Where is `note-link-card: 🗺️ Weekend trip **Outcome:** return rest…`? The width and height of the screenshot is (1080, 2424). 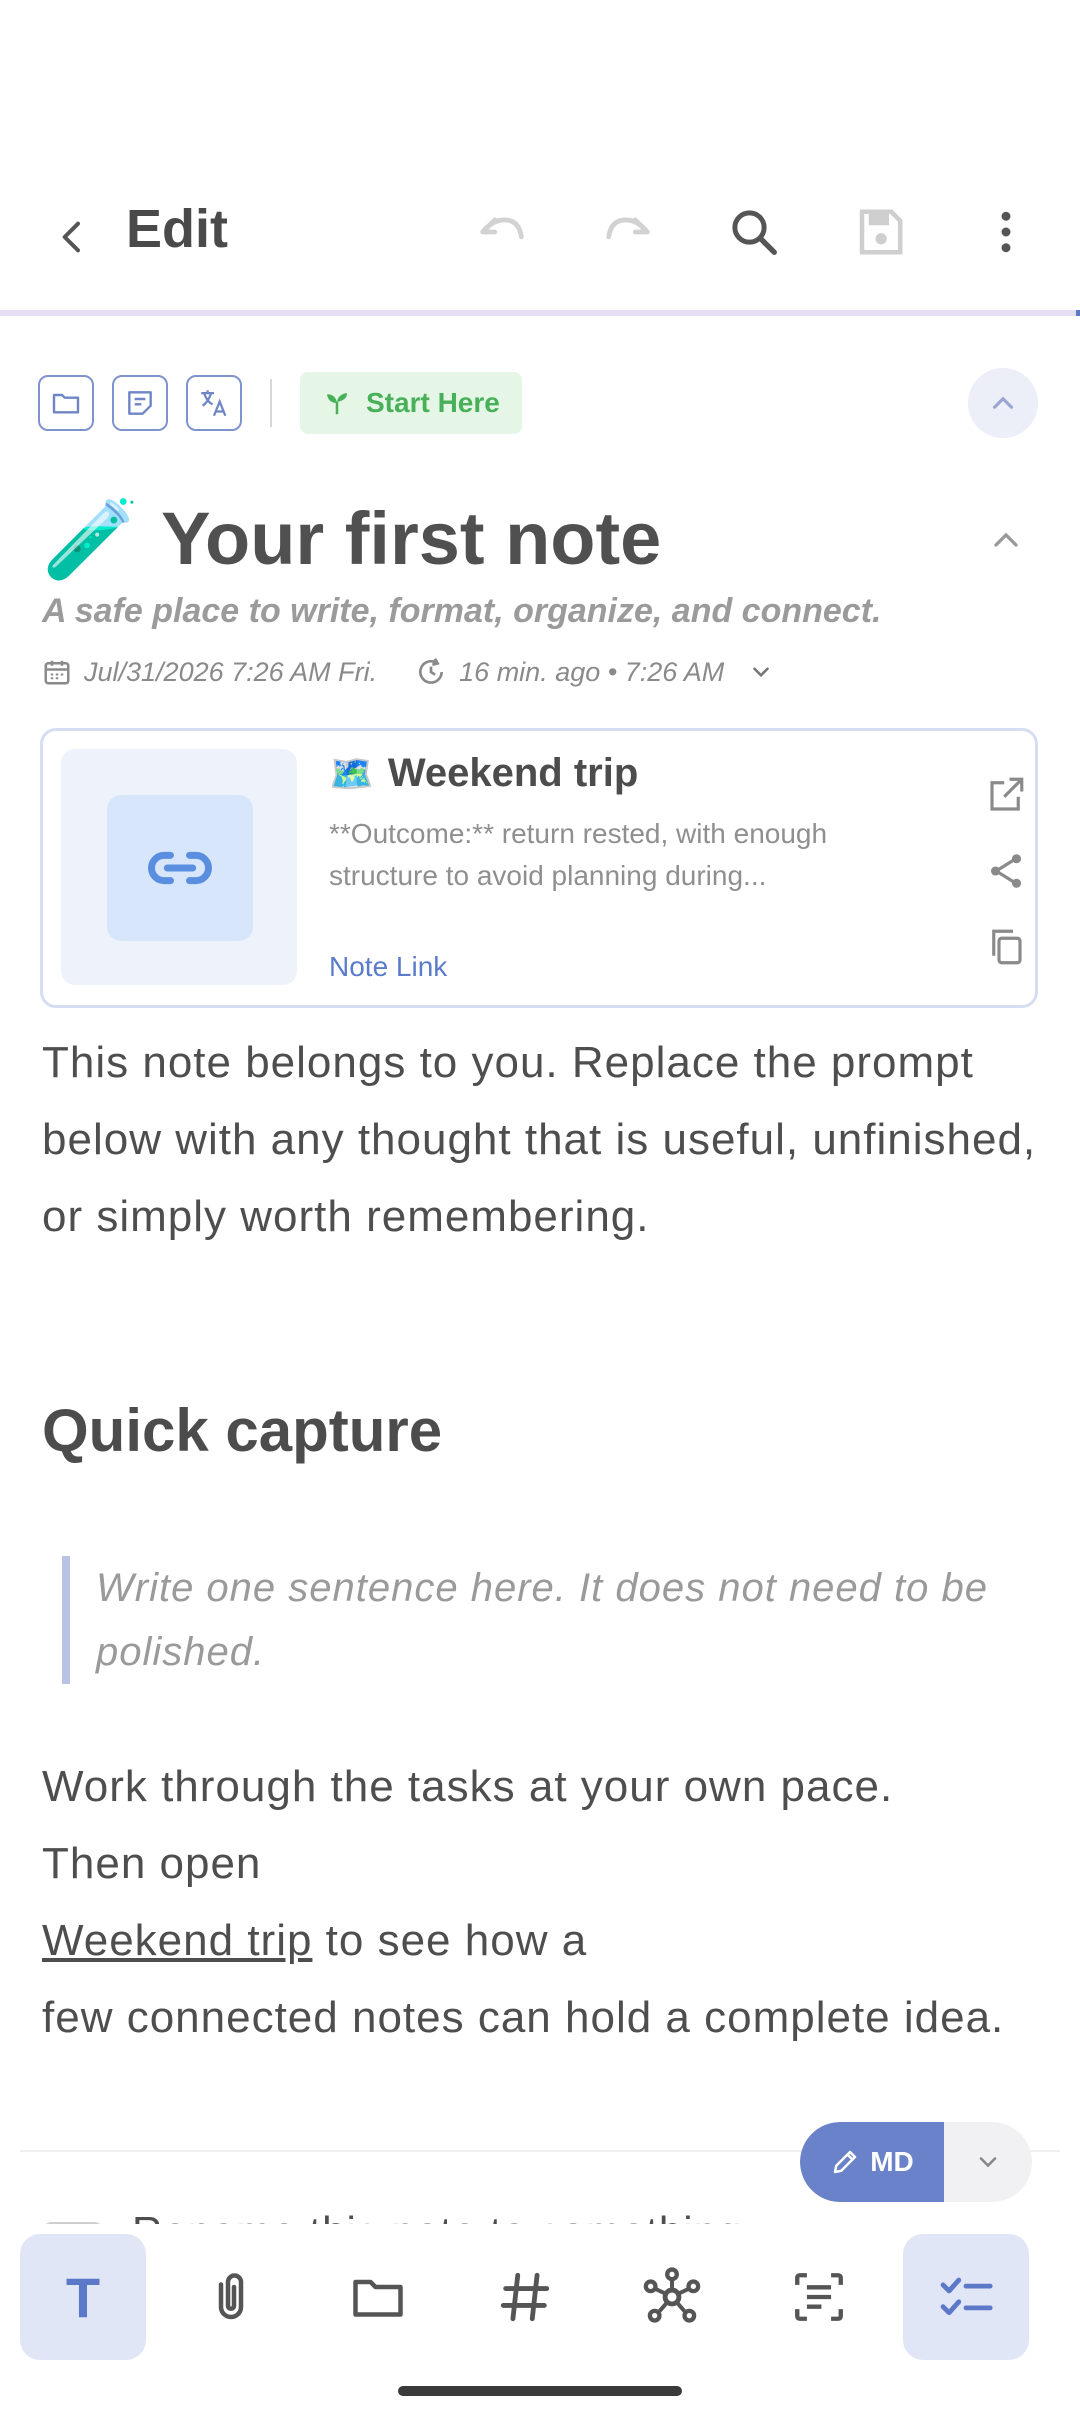
note-link-card: 🗺️ Weekend trip **Outcome:** return rest… is located at coordinates (539, 868).